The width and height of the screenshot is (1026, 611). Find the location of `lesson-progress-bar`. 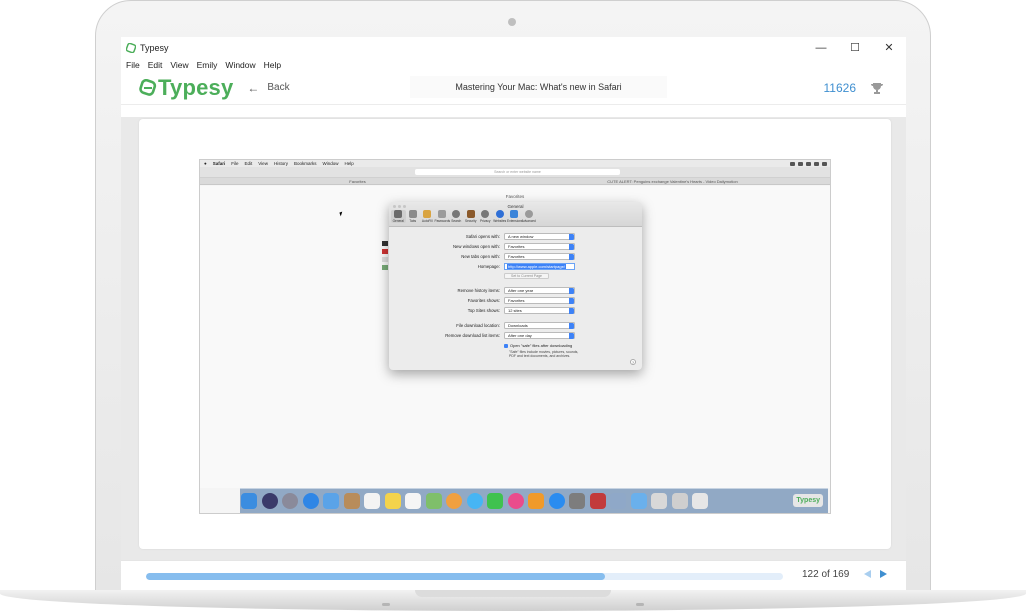

lesson-progress-bar is located at coordinates (464, 576).